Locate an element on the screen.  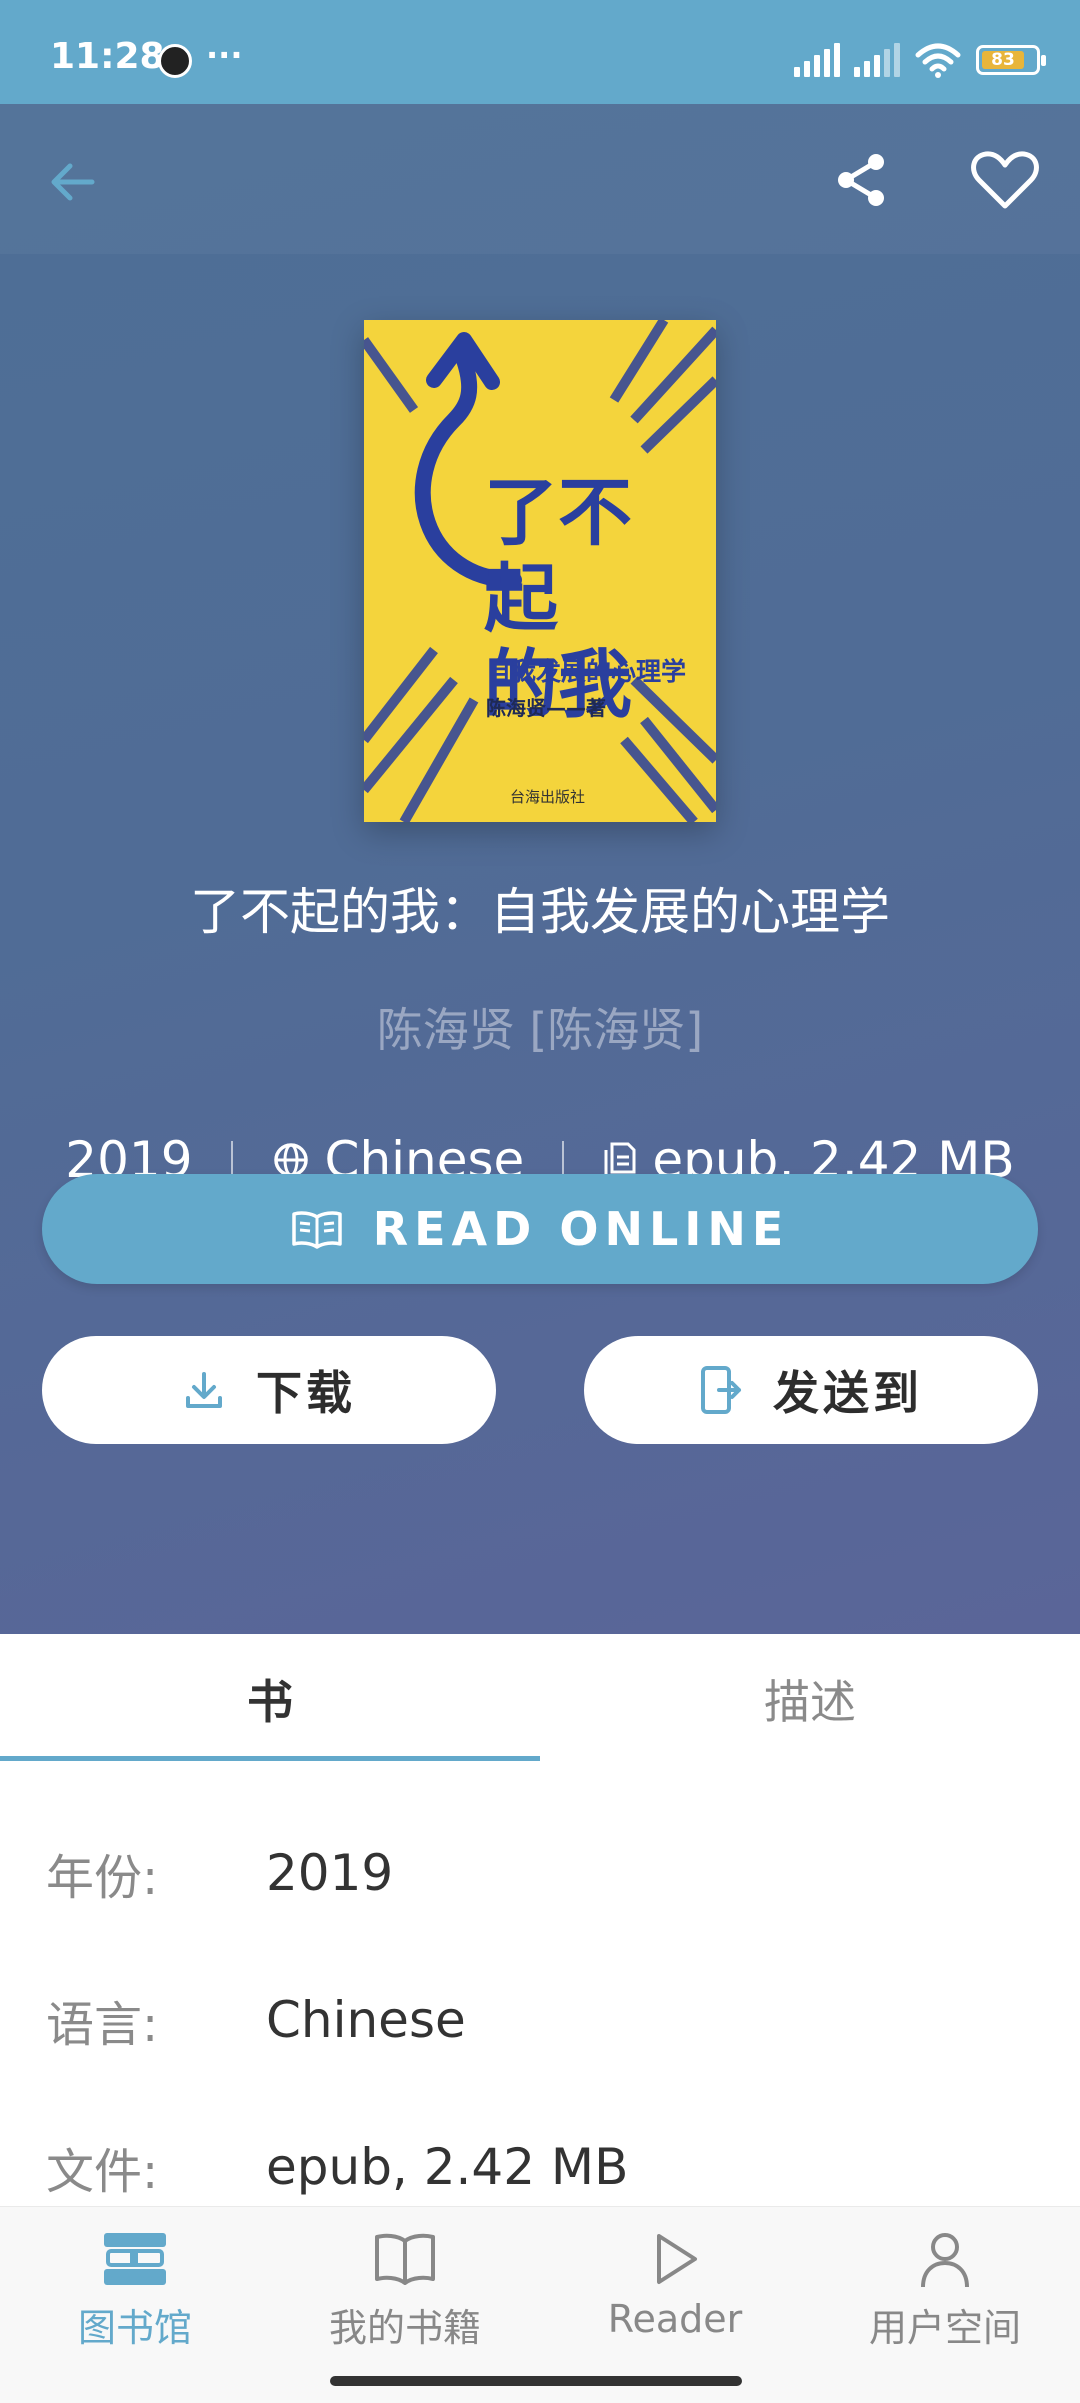
nav-my-books-label: 我的书籍 is located at coordinates (404, 2328).